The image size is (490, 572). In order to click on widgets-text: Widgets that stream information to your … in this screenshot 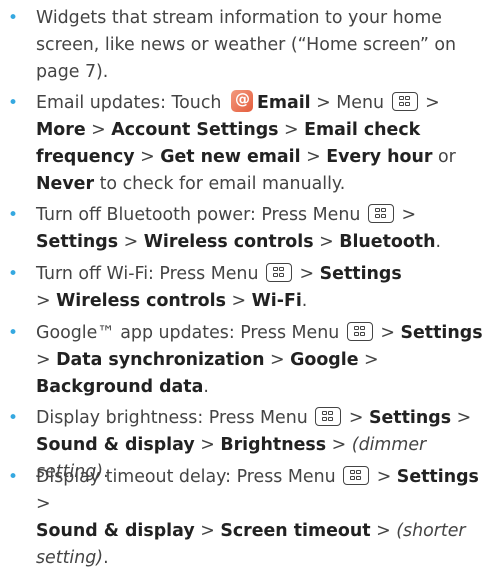, I will do `click(246, 45)`.